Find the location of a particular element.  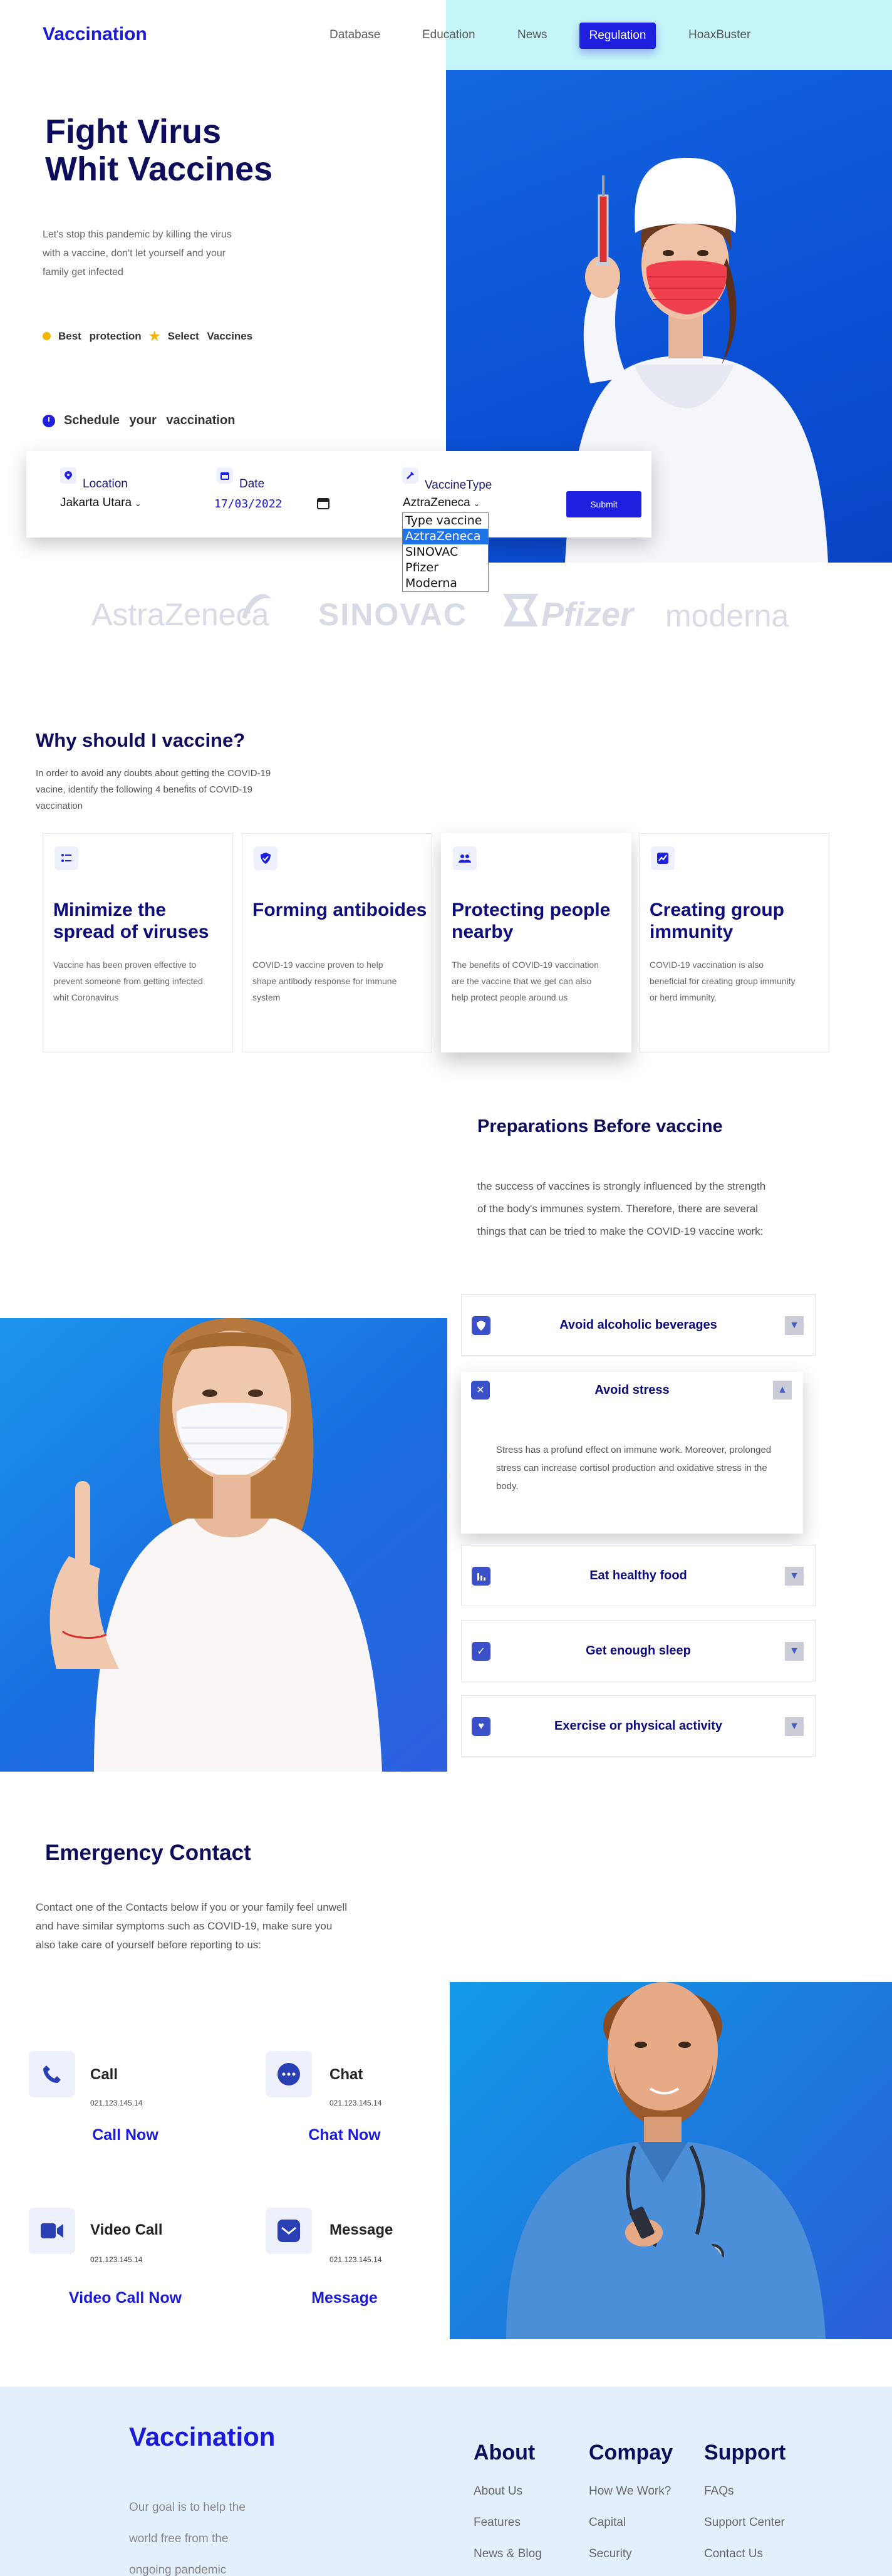

accordion-item: Avoid alcoholic beverages ▼ is located at coordinates (638, 1325).